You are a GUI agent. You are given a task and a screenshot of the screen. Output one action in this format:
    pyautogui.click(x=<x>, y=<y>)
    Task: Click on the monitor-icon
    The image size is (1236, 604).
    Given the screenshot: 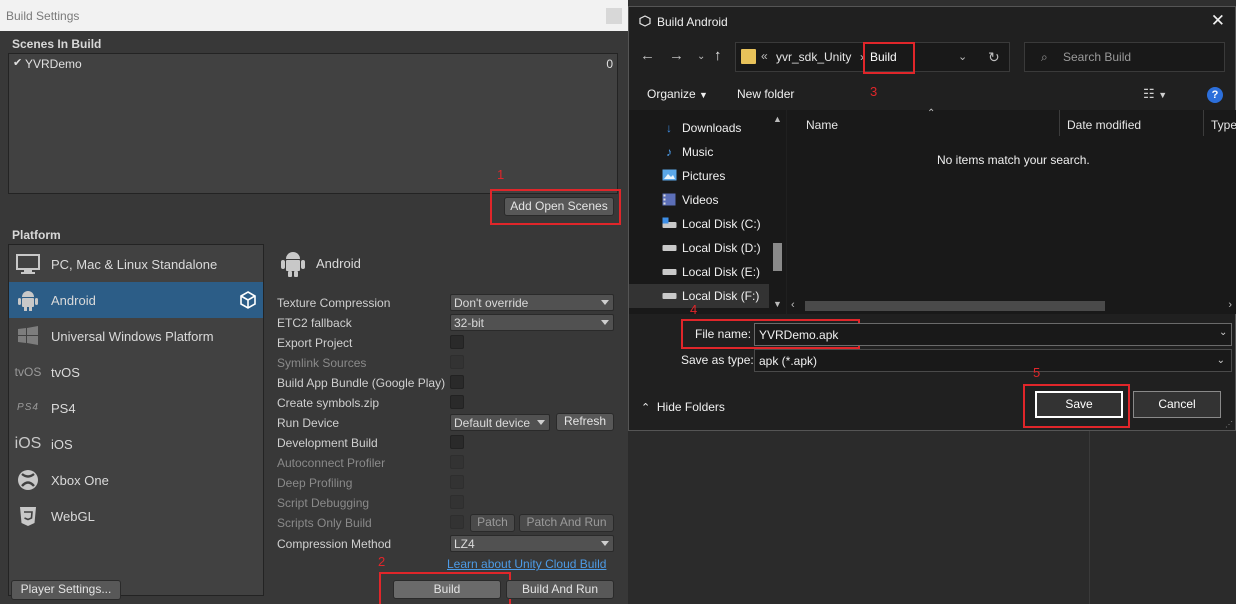 What is the action you would take?
    pyautogui.click(x=28, y=264)
    